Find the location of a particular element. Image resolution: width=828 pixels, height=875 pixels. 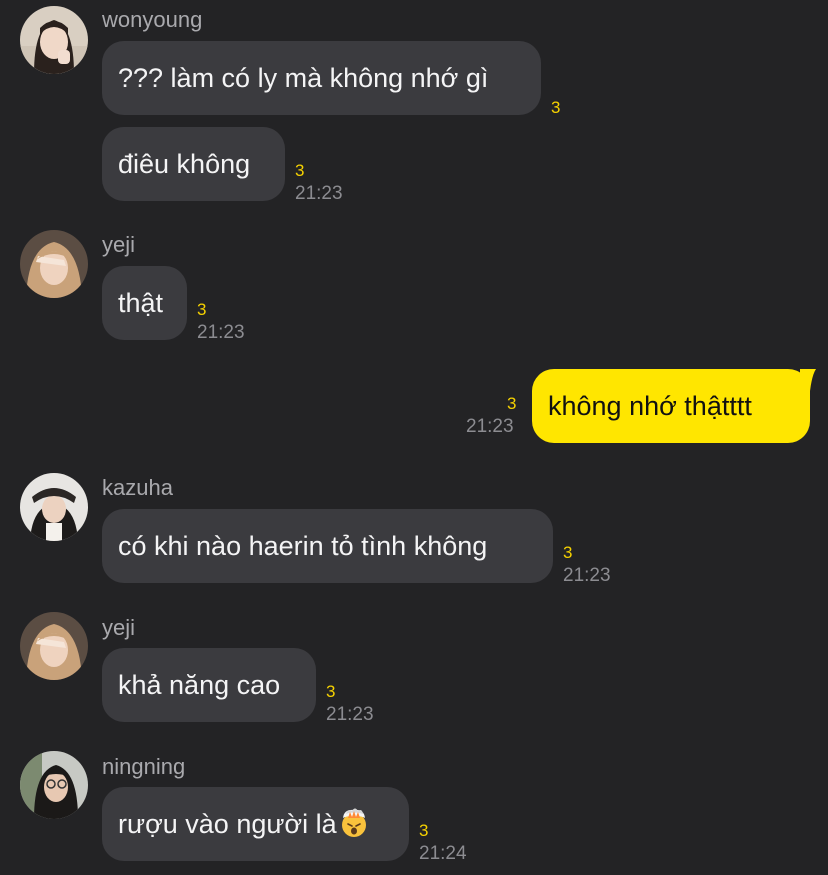

bubble-tail is located at coordinates (808, 380).